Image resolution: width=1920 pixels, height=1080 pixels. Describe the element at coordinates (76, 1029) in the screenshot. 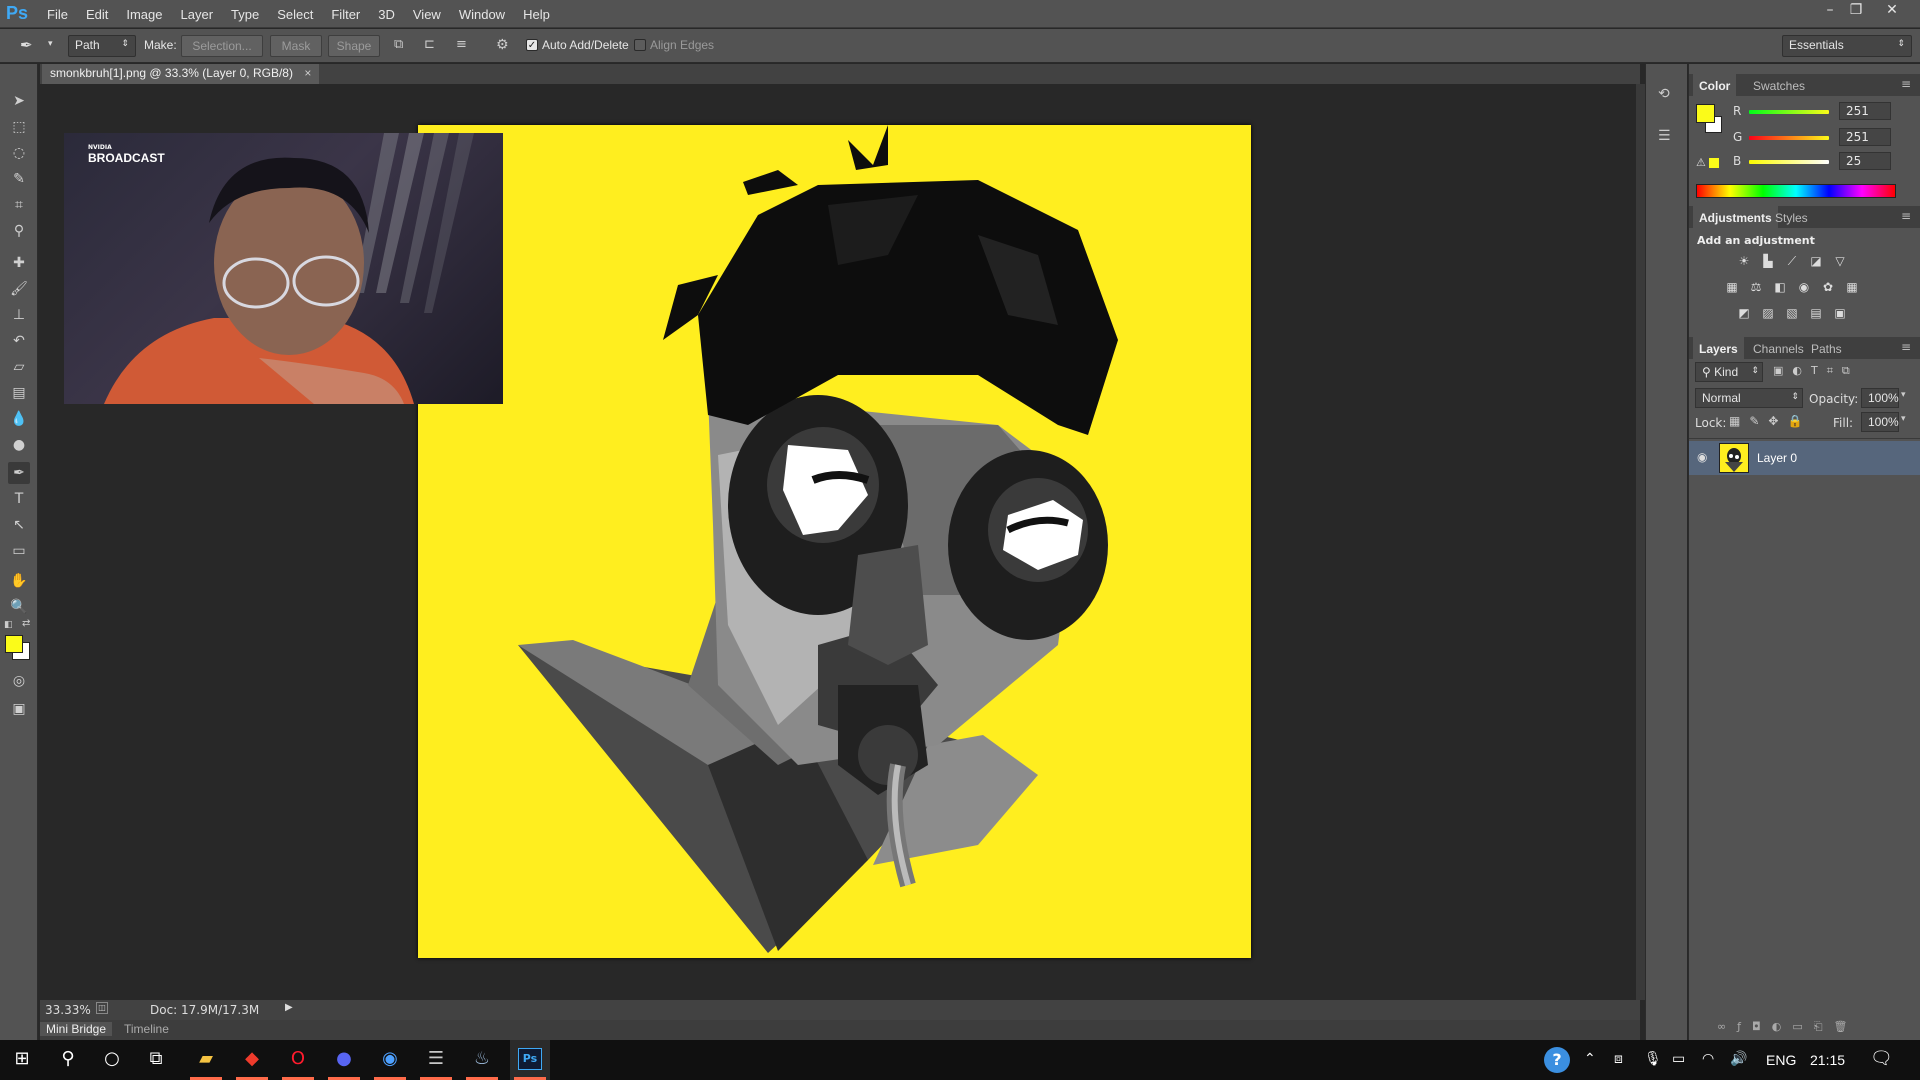

I see `tab-mini-bridge: Mini Bridge` at that location.